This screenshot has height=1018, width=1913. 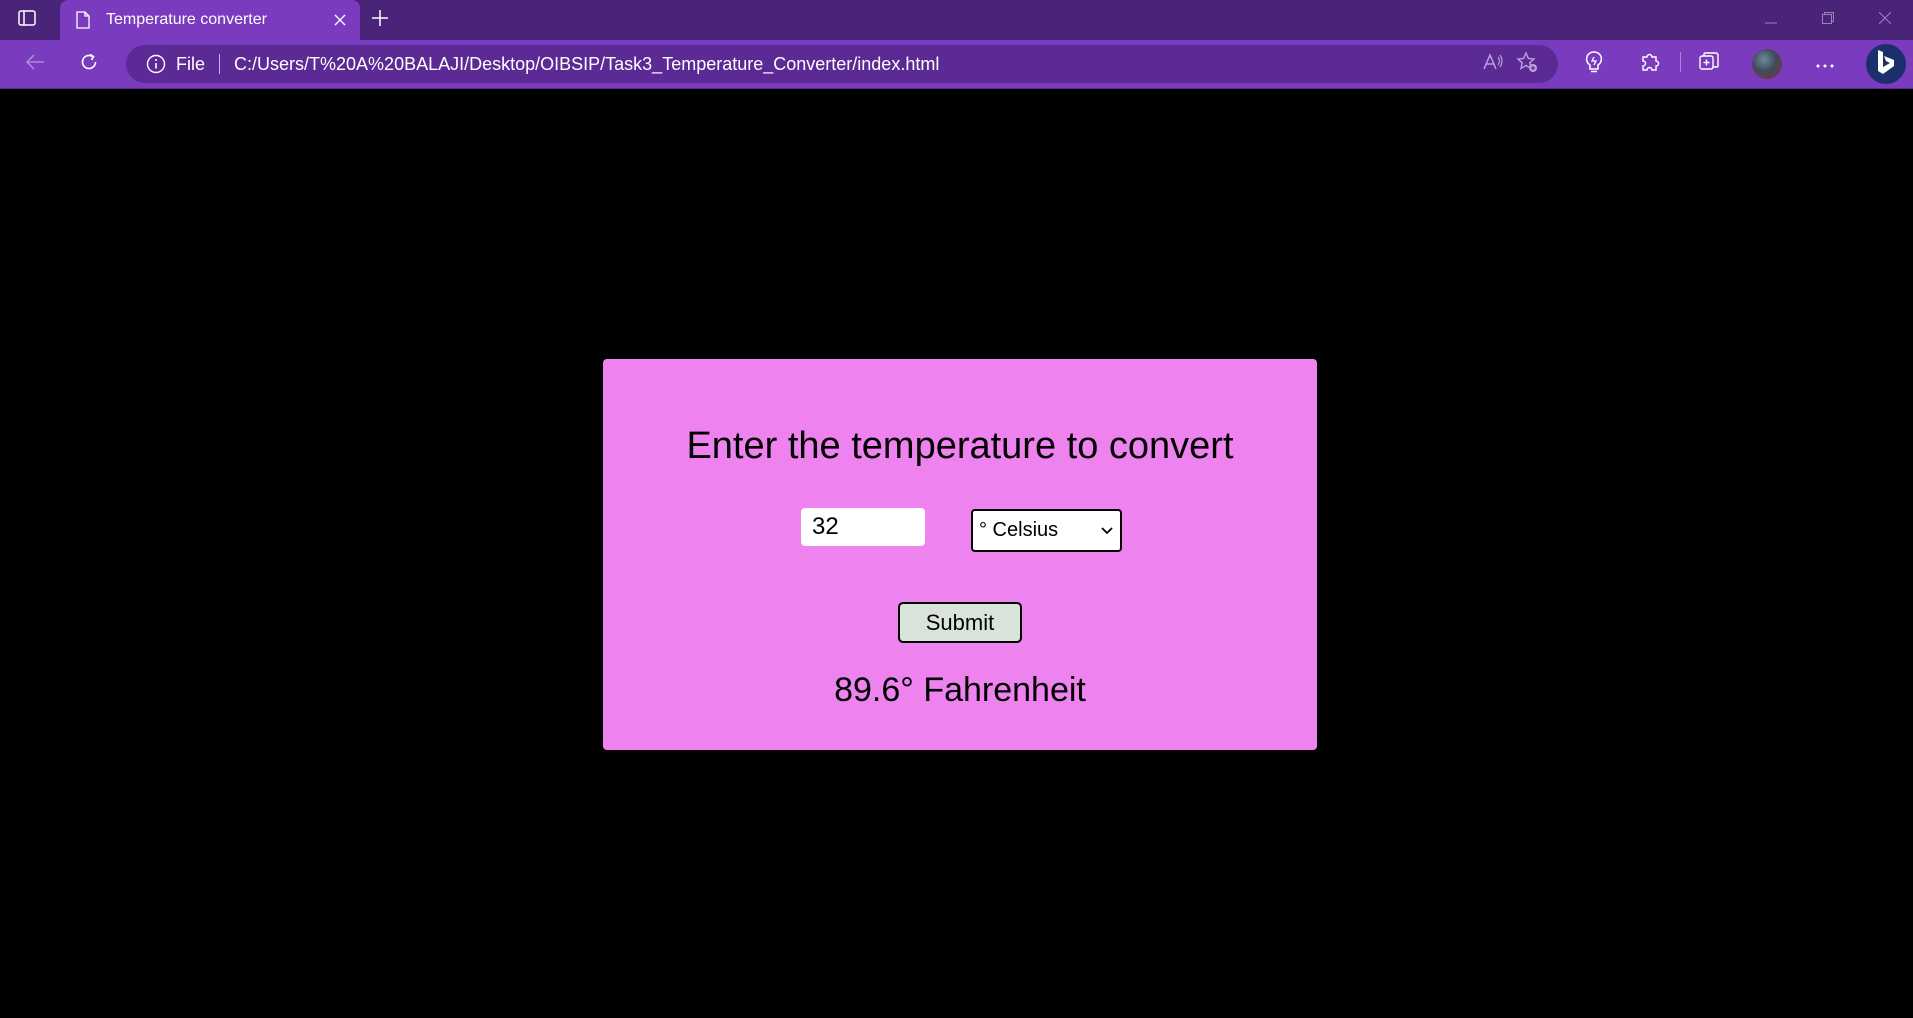 What do you see at coordinates (186, 19) in the screenshot?
I see `tab-title: Temperature converter` at bounding box center [186, 19].